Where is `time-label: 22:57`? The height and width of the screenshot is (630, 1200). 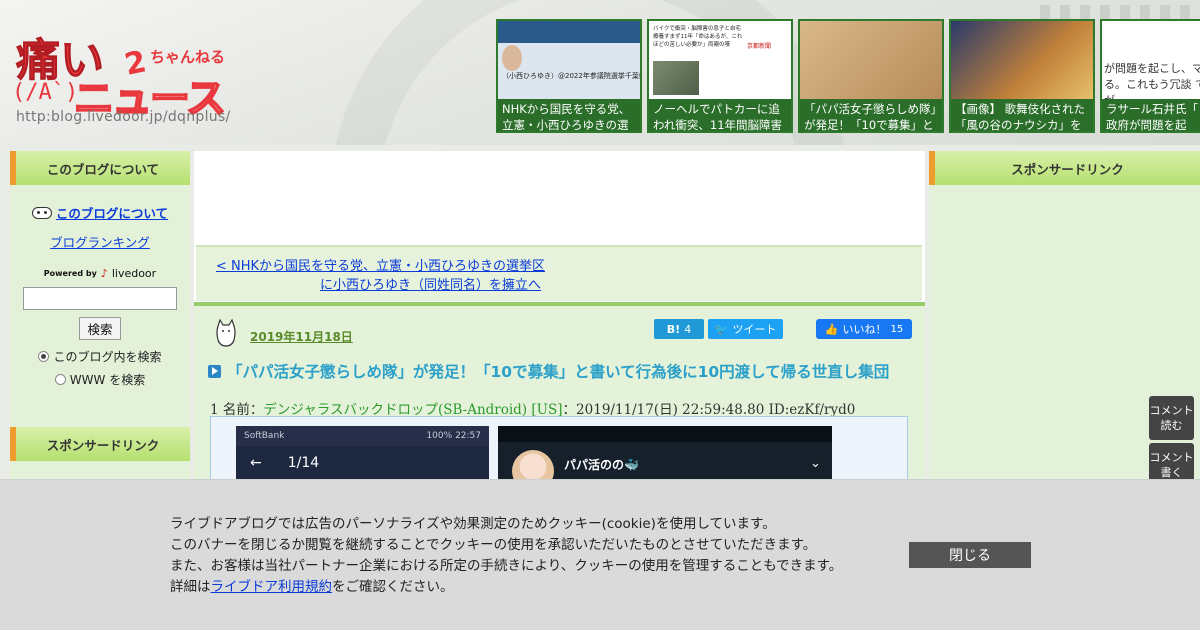 time-label: 22:57 is located at coordinates (468, 436).